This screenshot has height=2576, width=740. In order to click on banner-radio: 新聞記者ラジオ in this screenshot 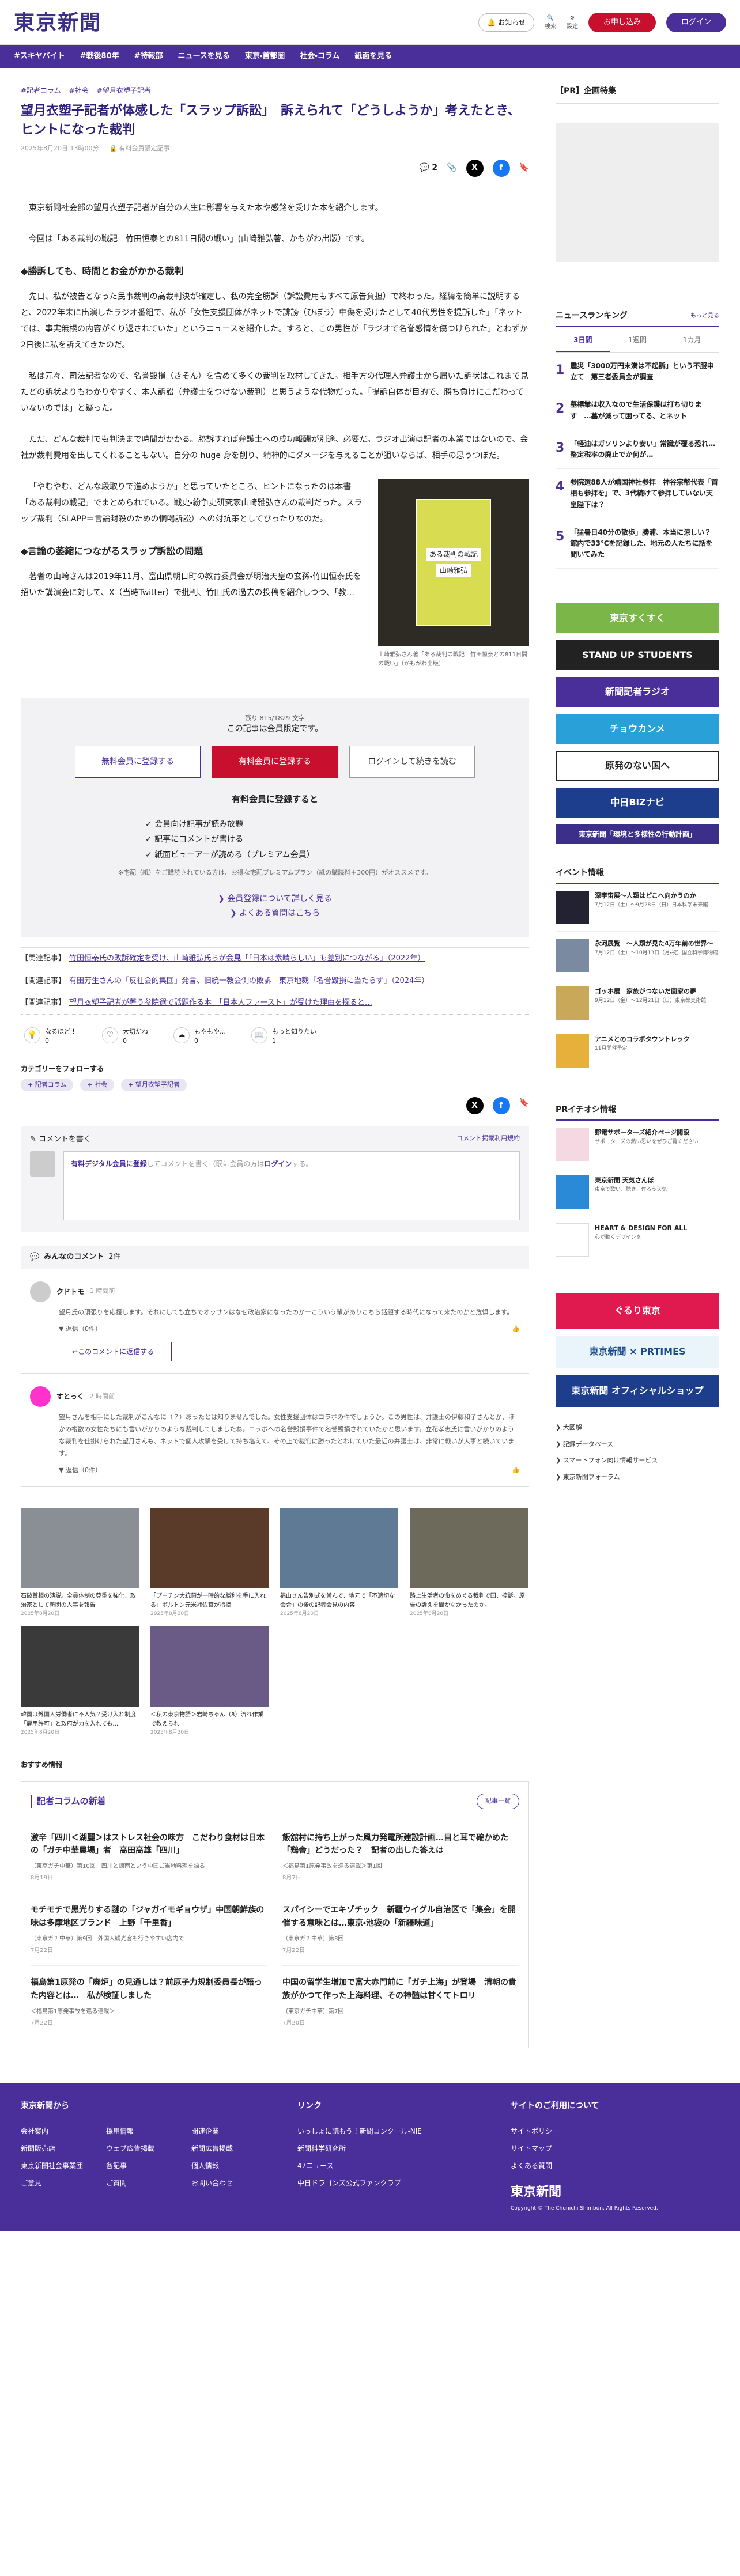, I will do `click(637, 692)`.